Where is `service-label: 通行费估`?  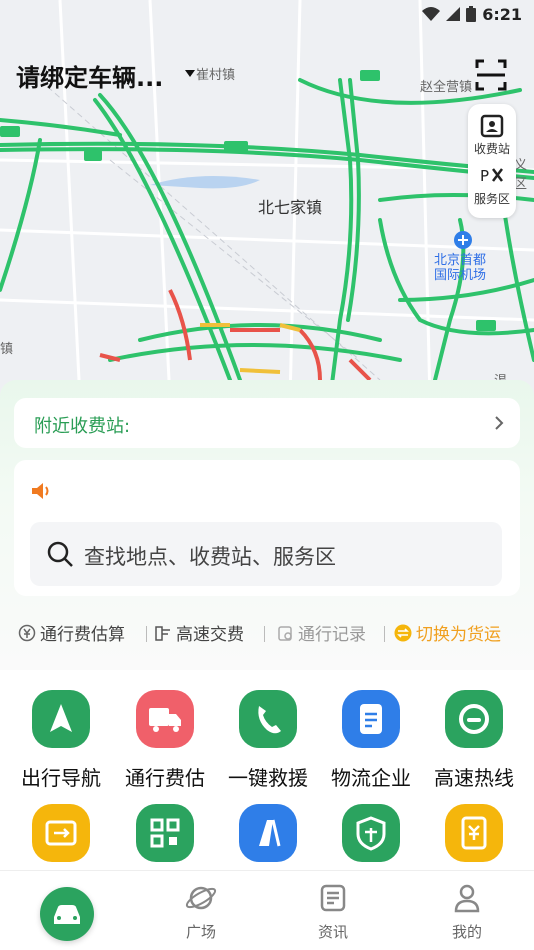
service-label: 通行费估 is located at coordinates (165, 778).